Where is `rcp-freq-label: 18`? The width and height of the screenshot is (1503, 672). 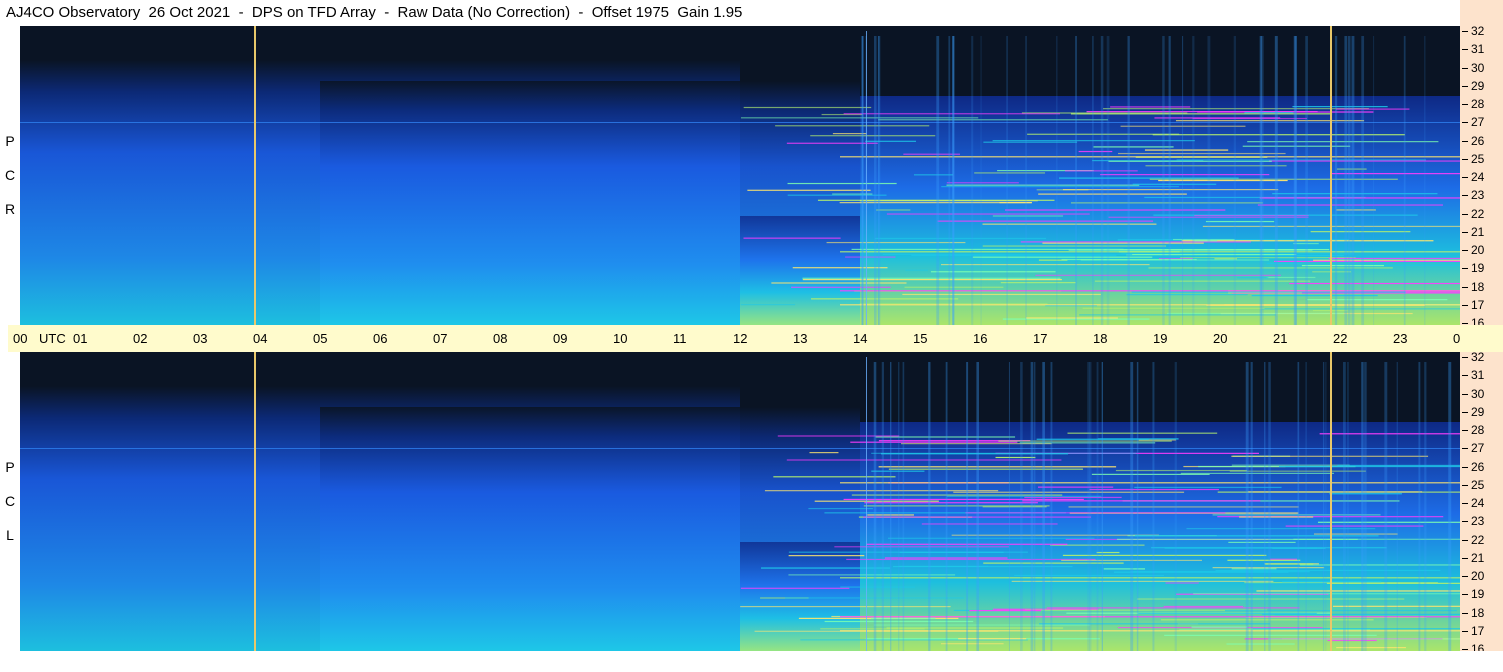 rcp-freq-label: 18 is located at coordinates (1478, 286).